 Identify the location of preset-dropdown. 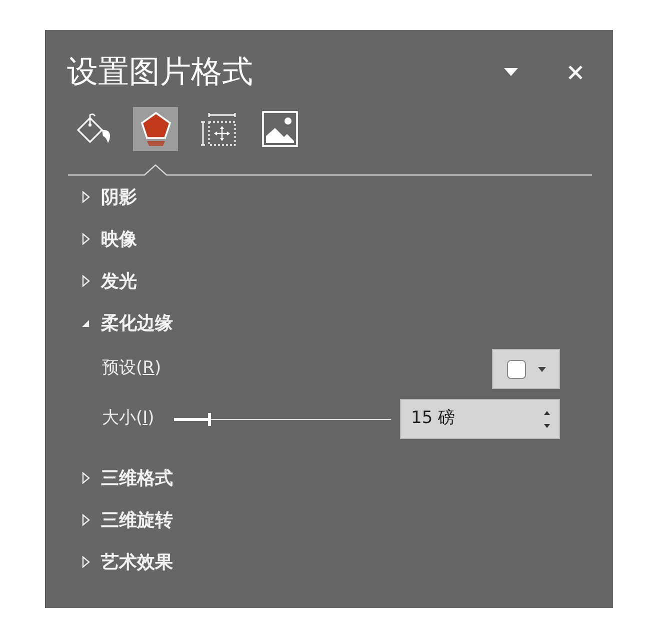
(526, 369).